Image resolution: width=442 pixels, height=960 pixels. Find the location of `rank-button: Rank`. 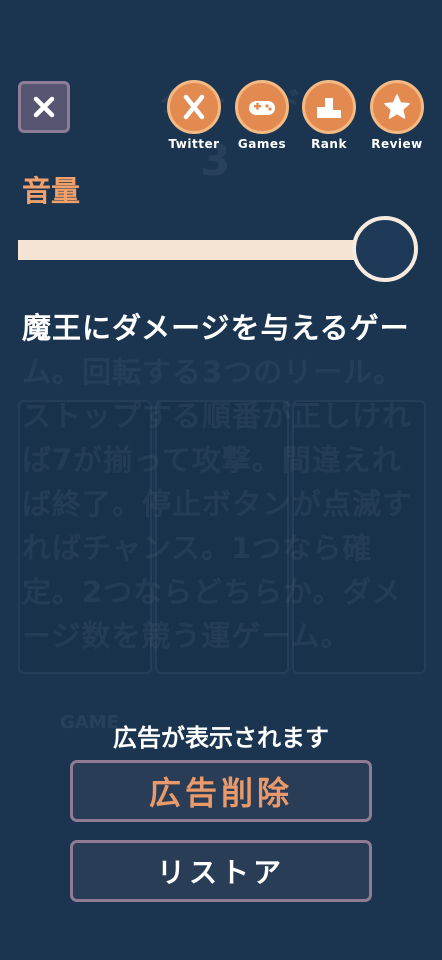

rank-button: Rank is located at coordinates (329, 115).